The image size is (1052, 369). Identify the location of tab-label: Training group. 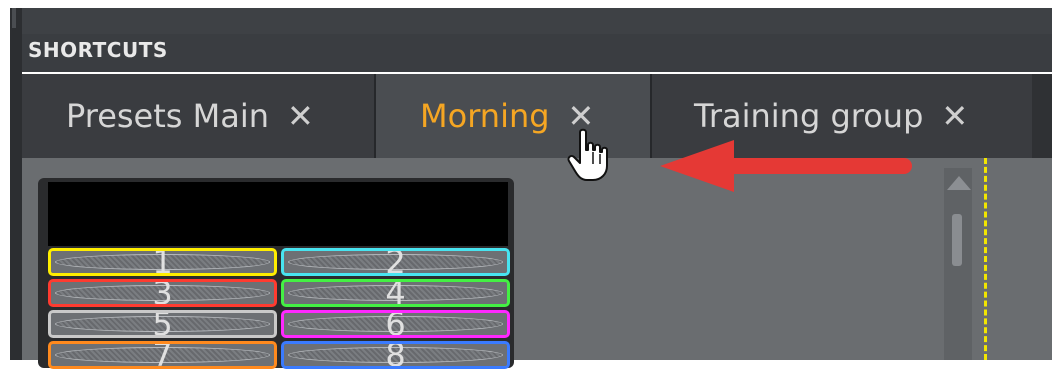
(809, 116).